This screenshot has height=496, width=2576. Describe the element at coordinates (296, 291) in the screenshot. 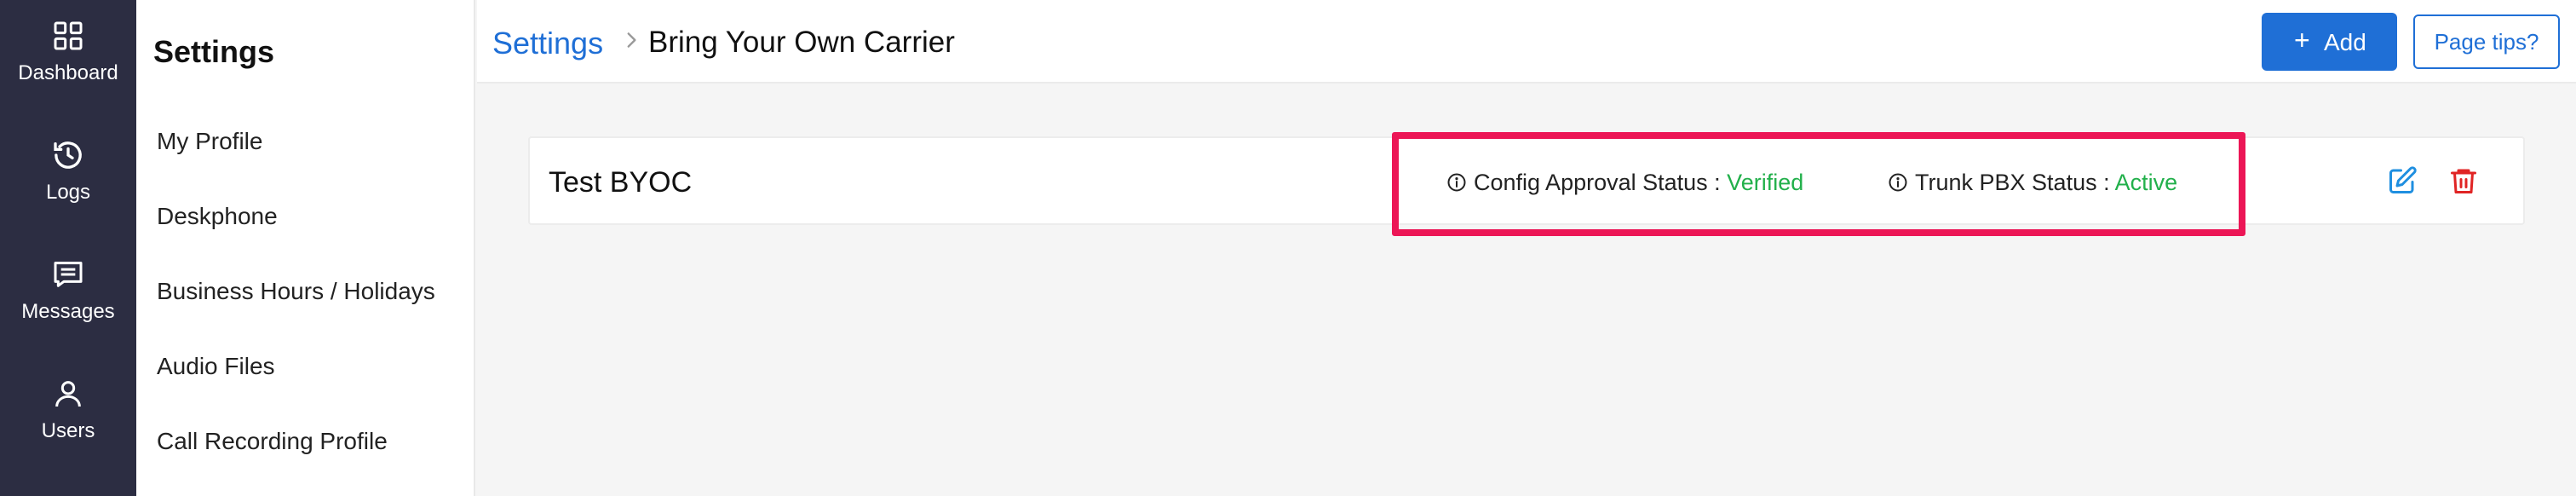

I see `sidebar-item-business-hours: Business Hours / Holidays` at that location.